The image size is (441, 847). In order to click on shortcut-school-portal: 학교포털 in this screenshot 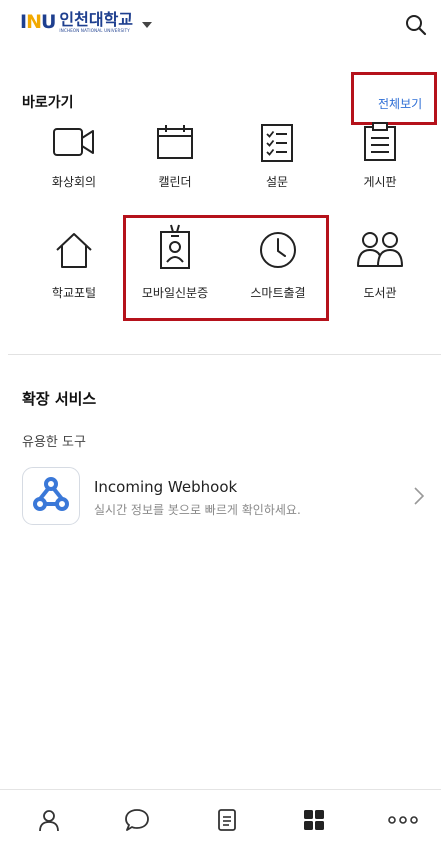, I will do `click(74, 265)`.